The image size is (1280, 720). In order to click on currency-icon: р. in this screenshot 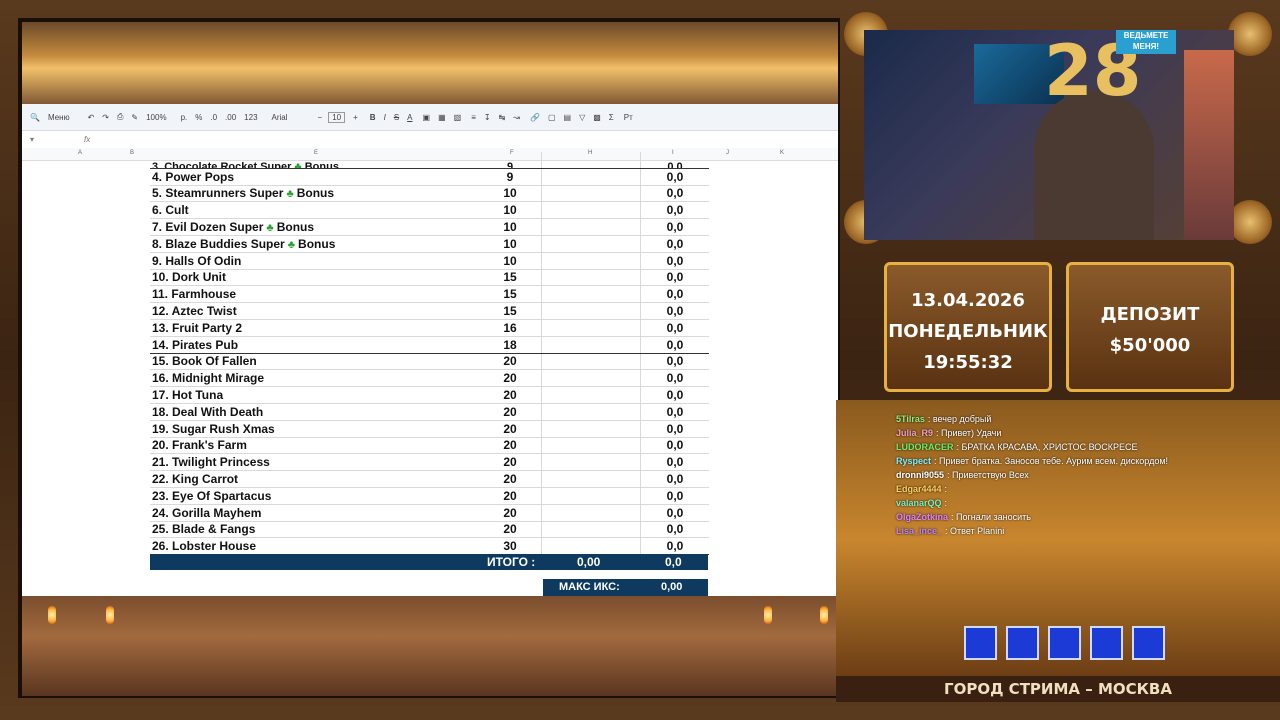, I will do `click(184, 117)`.